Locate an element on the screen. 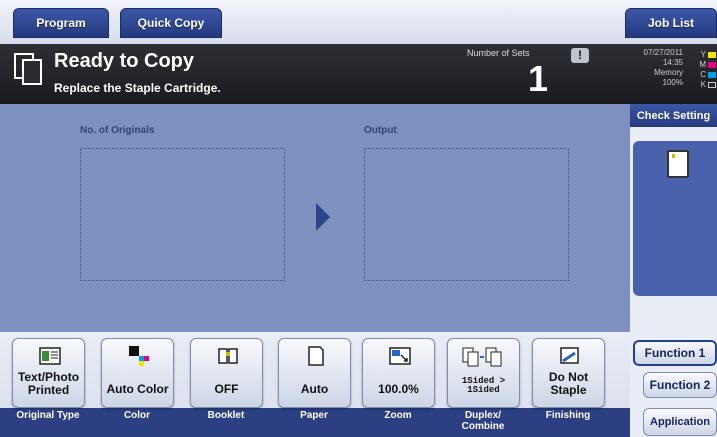  booklet-value: OFF is located at coordinates (226, 389).